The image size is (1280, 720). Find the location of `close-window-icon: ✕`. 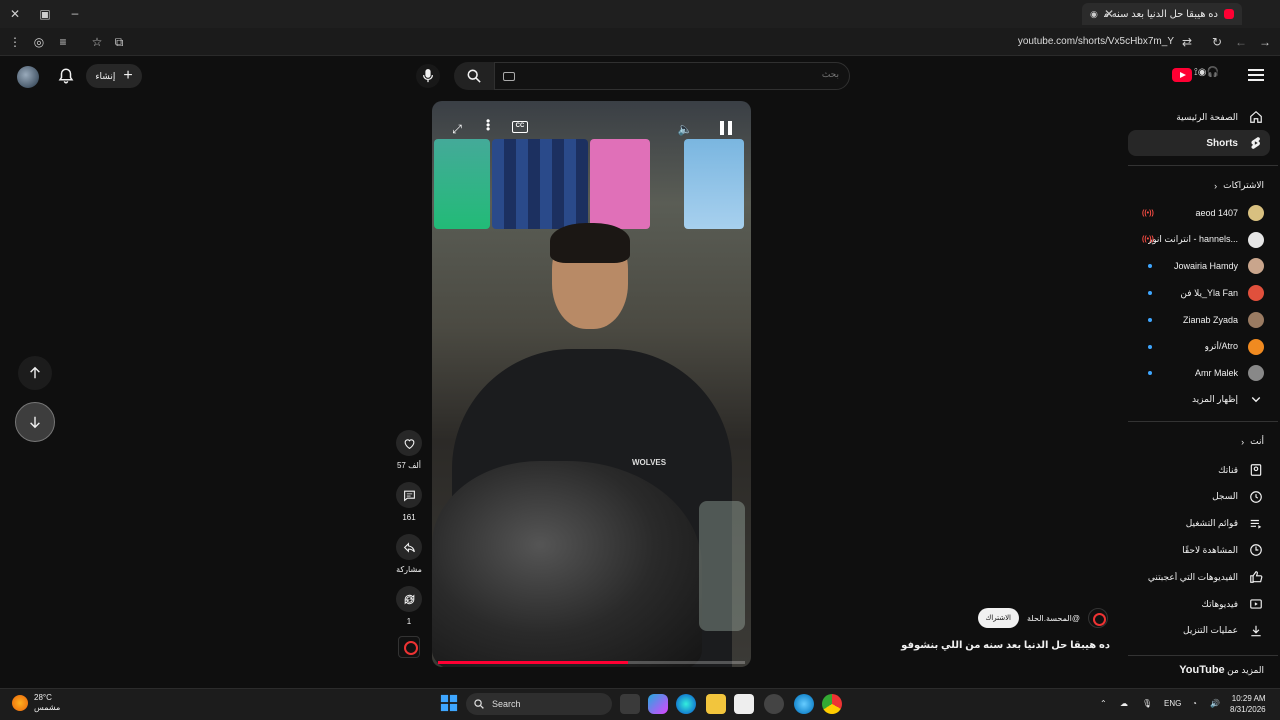

close-window-icon: ✕ is located at coordinates (15, 14).